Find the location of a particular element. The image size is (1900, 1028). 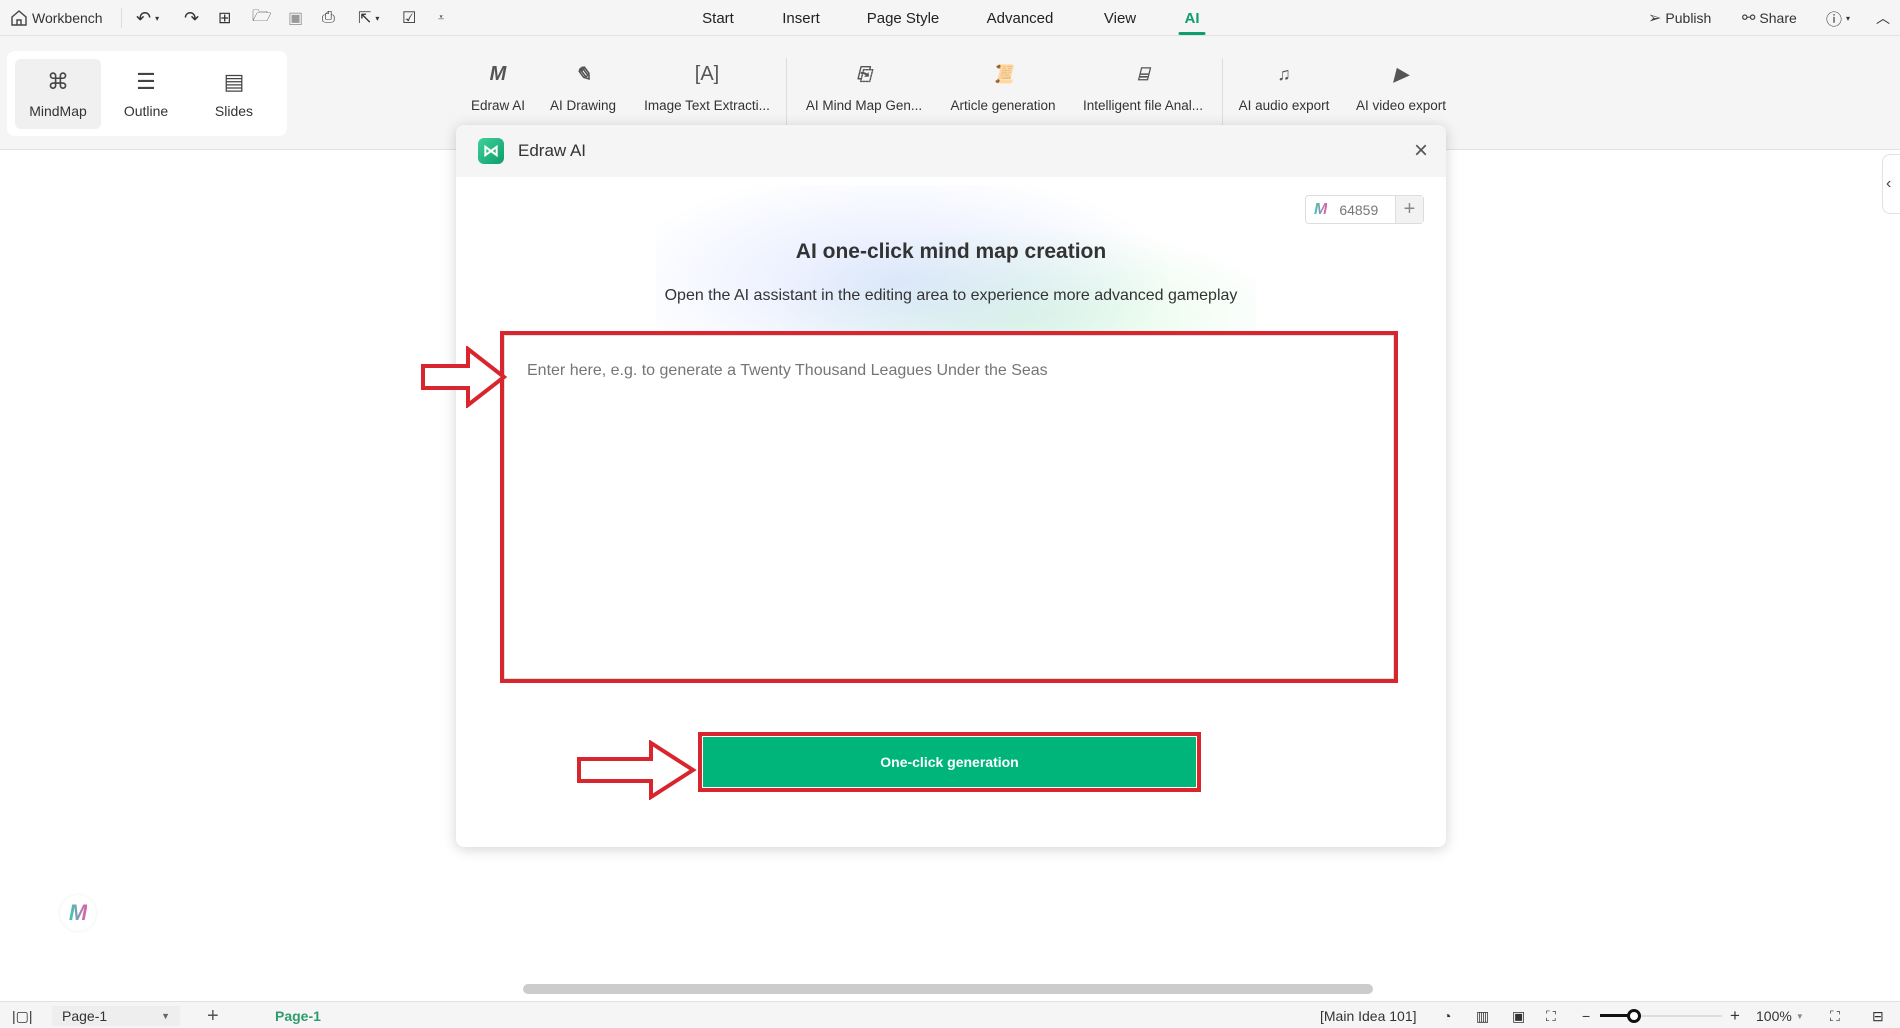

video-icon: ▶ is located at coordinates (1401, 73).